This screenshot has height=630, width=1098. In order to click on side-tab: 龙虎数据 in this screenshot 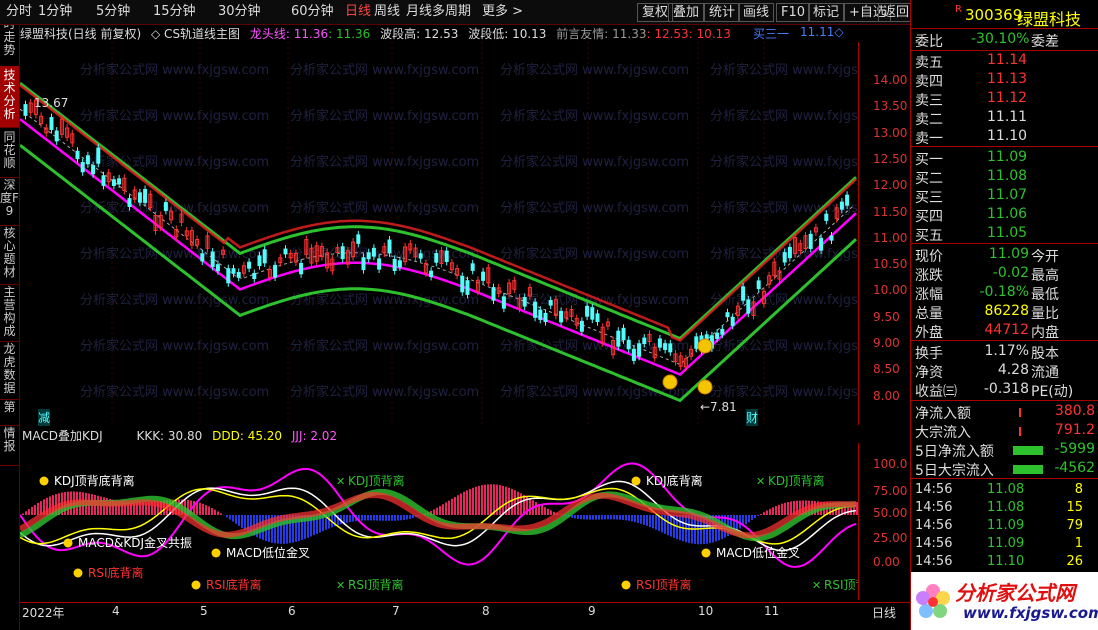, I will do `click(9, 370)`.